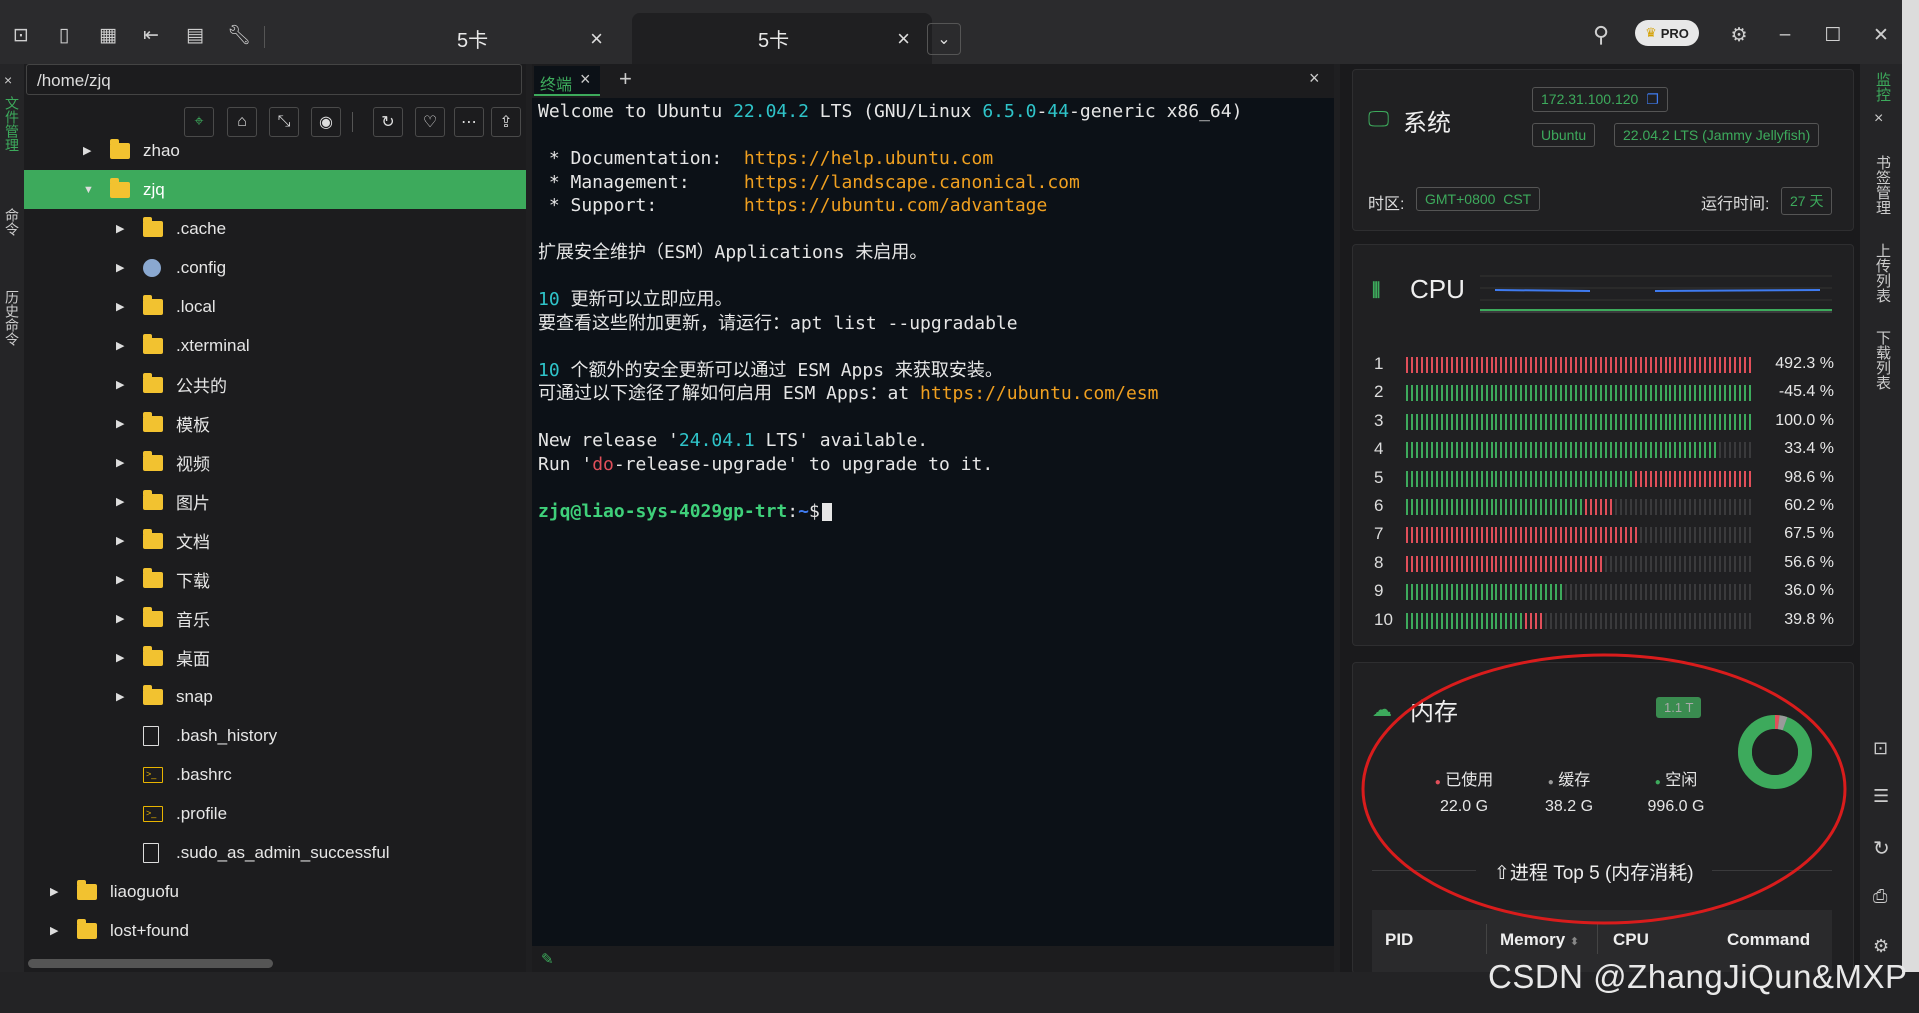 The image size is (1919, 1013). I want to click on pro-badge: ♛ PRO, so click(1667, 33).